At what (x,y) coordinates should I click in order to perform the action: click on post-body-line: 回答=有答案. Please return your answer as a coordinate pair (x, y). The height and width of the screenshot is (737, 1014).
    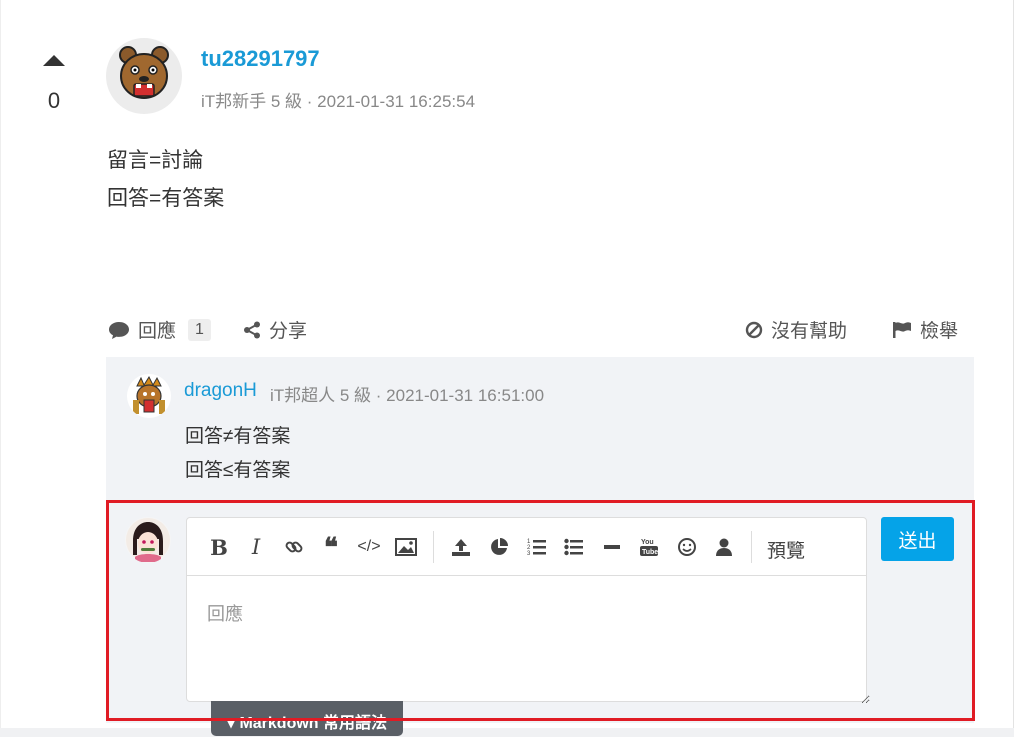
    Looking at the image, I should click on (166, 198).